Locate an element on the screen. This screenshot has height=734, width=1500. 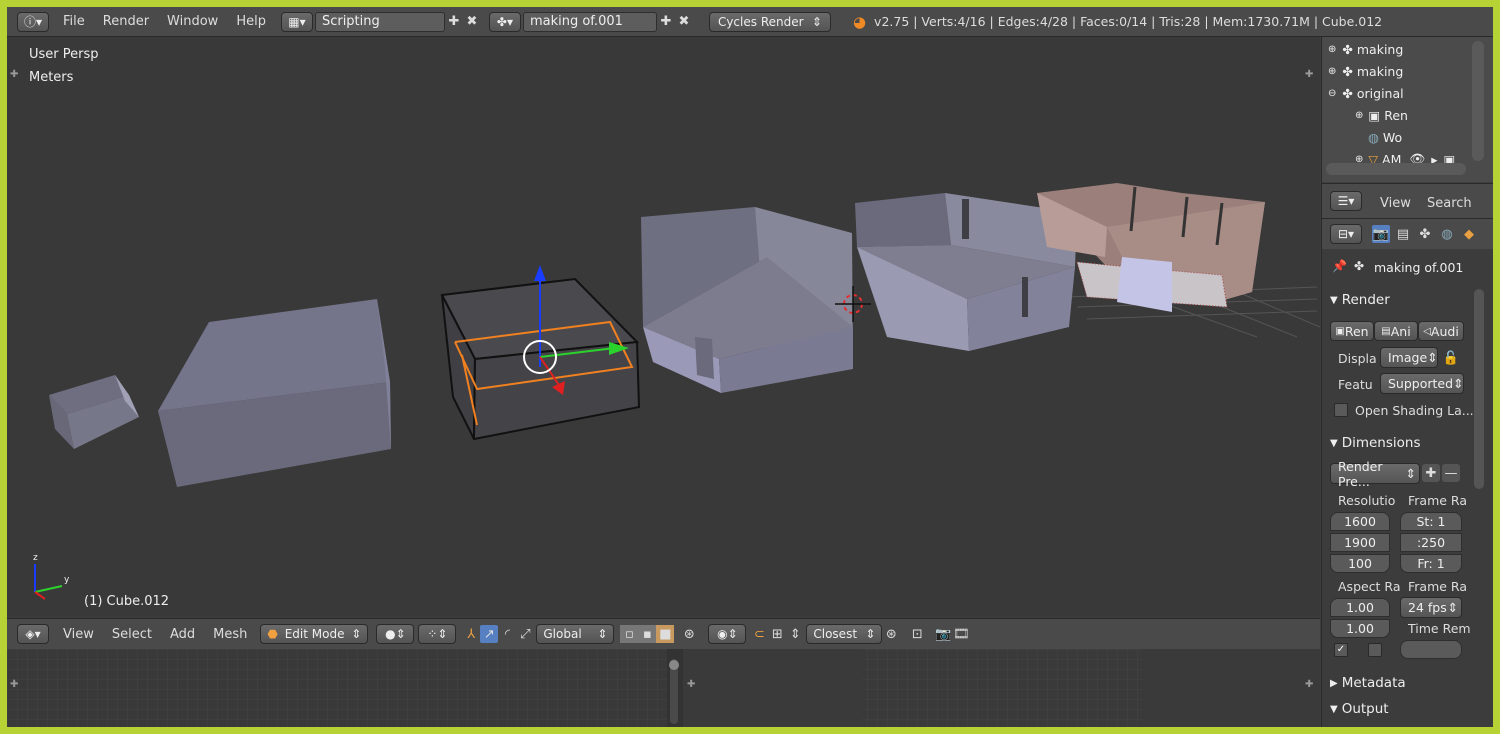
edge-select-icon: ▪ is located at coordinates (647, 634).